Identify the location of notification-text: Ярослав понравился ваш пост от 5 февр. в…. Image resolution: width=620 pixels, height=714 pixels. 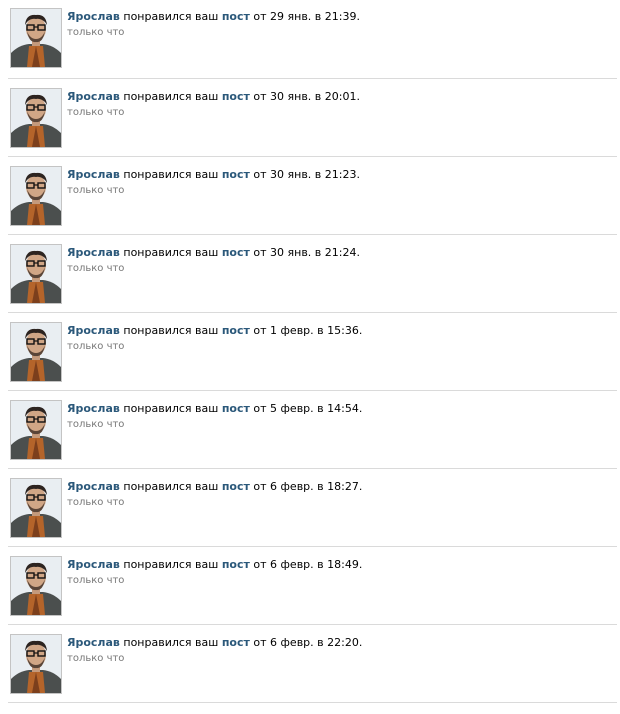
(214, 409).